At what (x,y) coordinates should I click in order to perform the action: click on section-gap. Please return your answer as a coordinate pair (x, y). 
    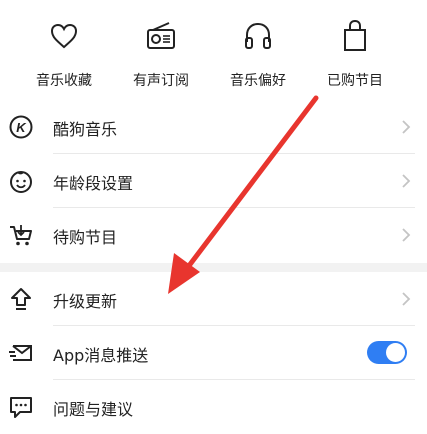
    Looking at the image, I should click on (213, 267).